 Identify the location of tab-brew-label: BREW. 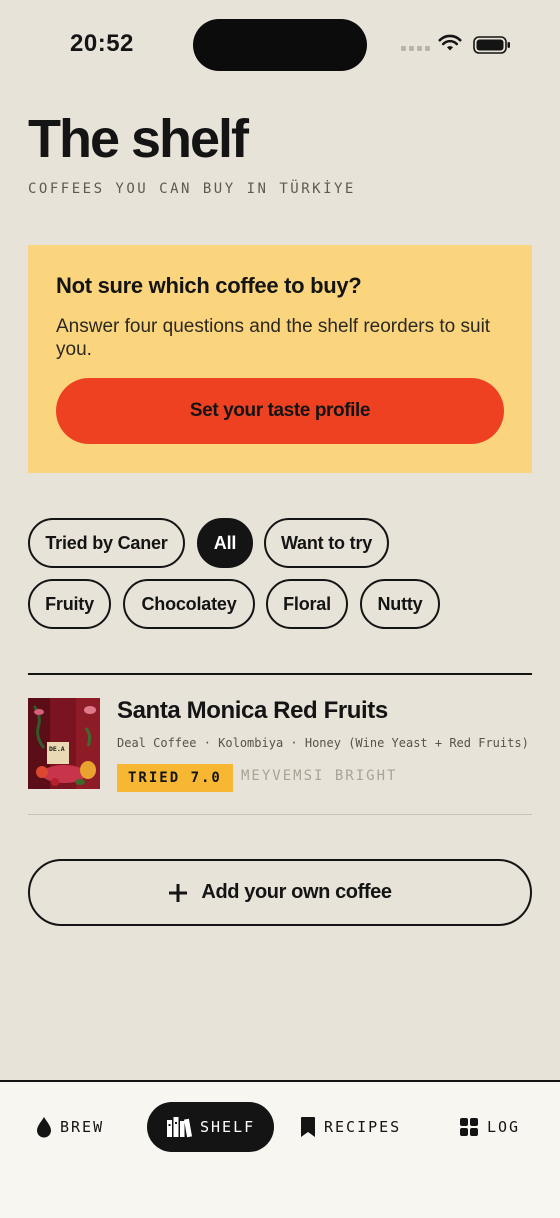
(82, 1127).